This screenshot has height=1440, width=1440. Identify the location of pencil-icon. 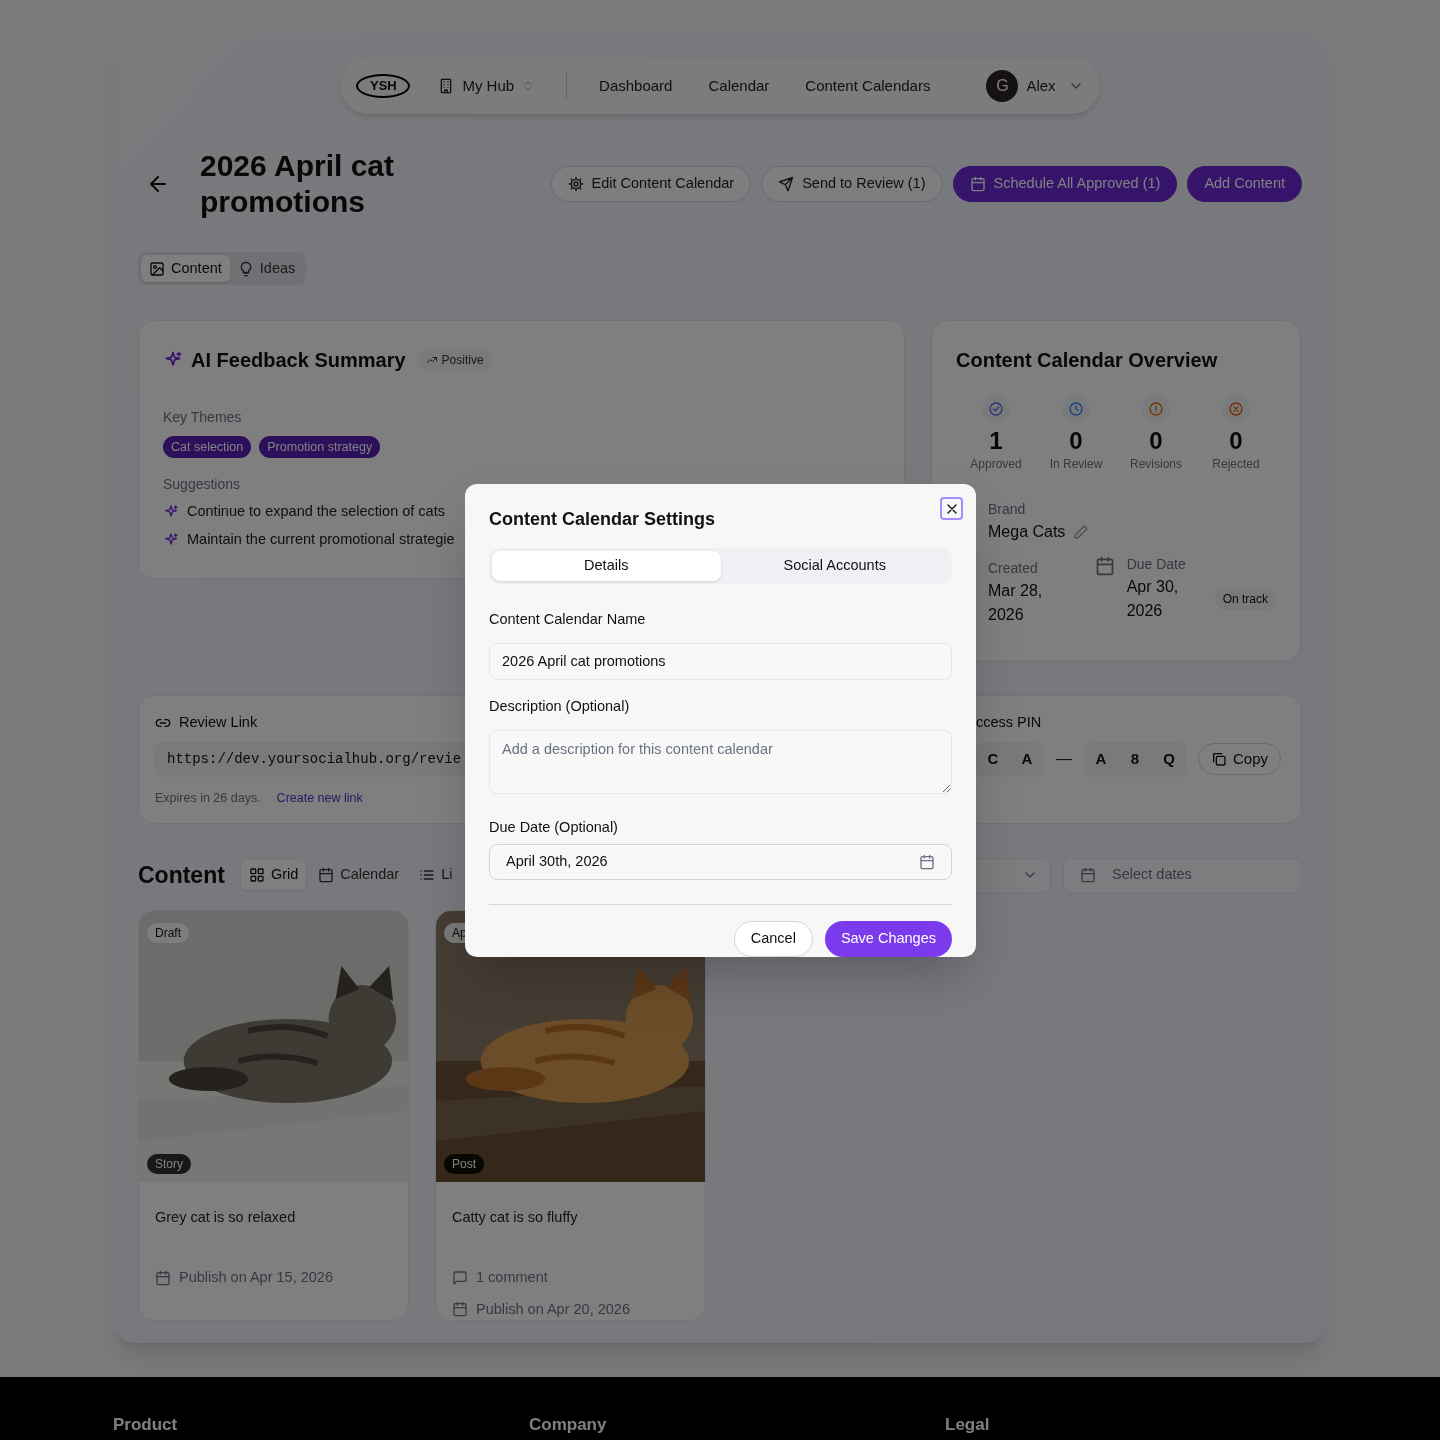
(1081, 532).